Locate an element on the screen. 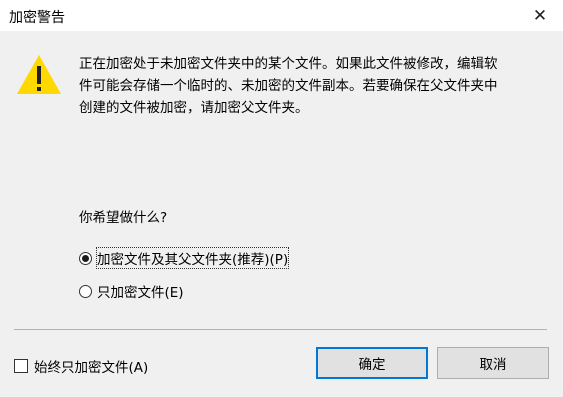 Image resolution: width=563 pixels, height=397 pixels. radio-encrypt-file-and-folder: 加密文件及其父文件夹(推荐)(P) is located at coordinates (184, 258).